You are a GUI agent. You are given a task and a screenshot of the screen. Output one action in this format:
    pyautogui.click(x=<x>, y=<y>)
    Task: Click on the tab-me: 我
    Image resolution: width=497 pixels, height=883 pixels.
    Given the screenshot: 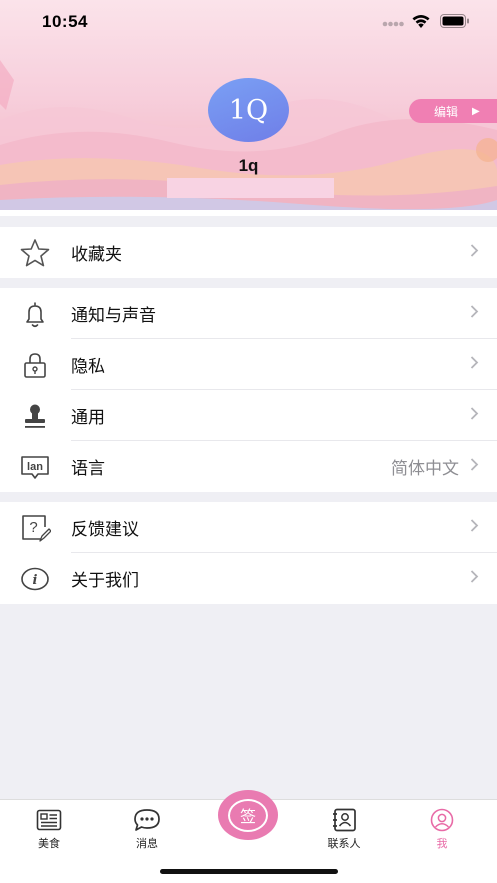 What is the action you would take?
    pyautogui.click(x=442, y=829)
    